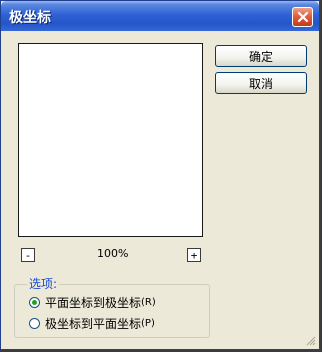  I want to click on resize-grip-icon, so click(311, 341).